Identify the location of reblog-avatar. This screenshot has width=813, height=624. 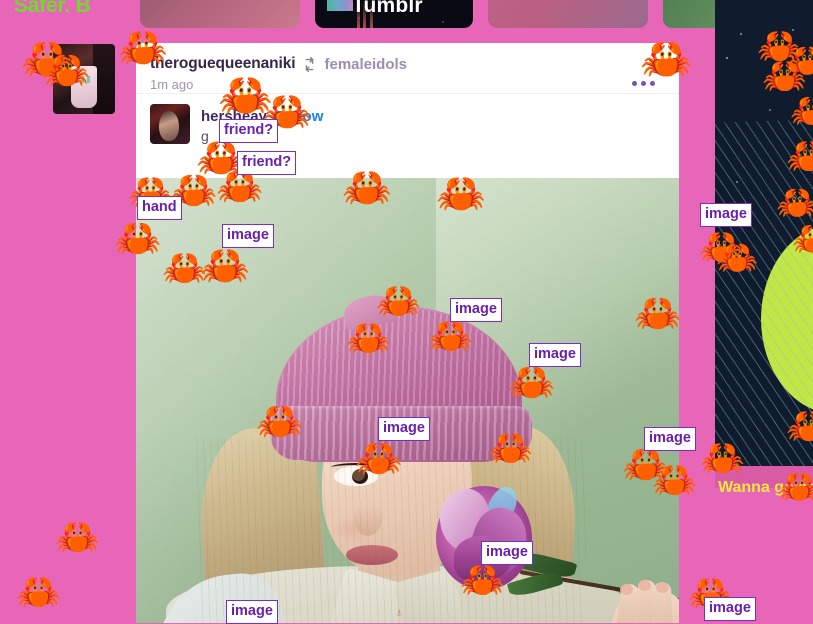
(170, 124).